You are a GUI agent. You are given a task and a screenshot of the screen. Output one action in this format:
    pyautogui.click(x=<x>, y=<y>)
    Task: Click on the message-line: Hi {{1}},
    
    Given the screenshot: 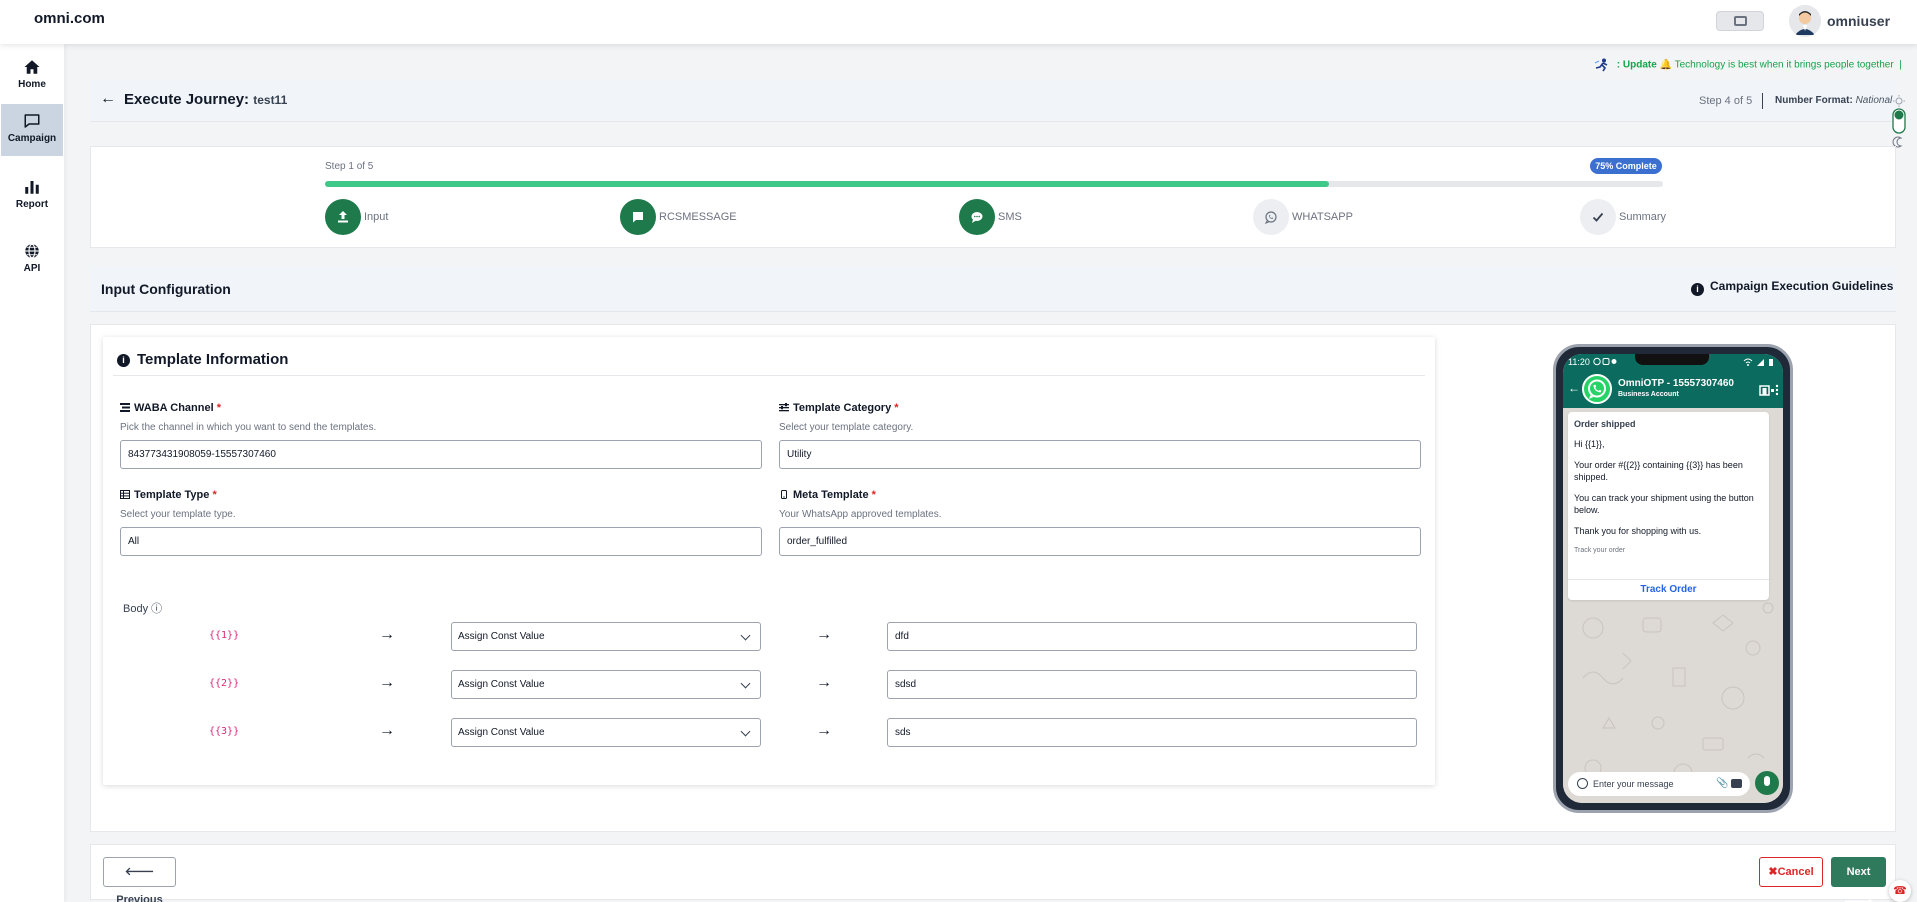 What is the action you would take?
    pyautogui.click(x=1589, y=444)
    